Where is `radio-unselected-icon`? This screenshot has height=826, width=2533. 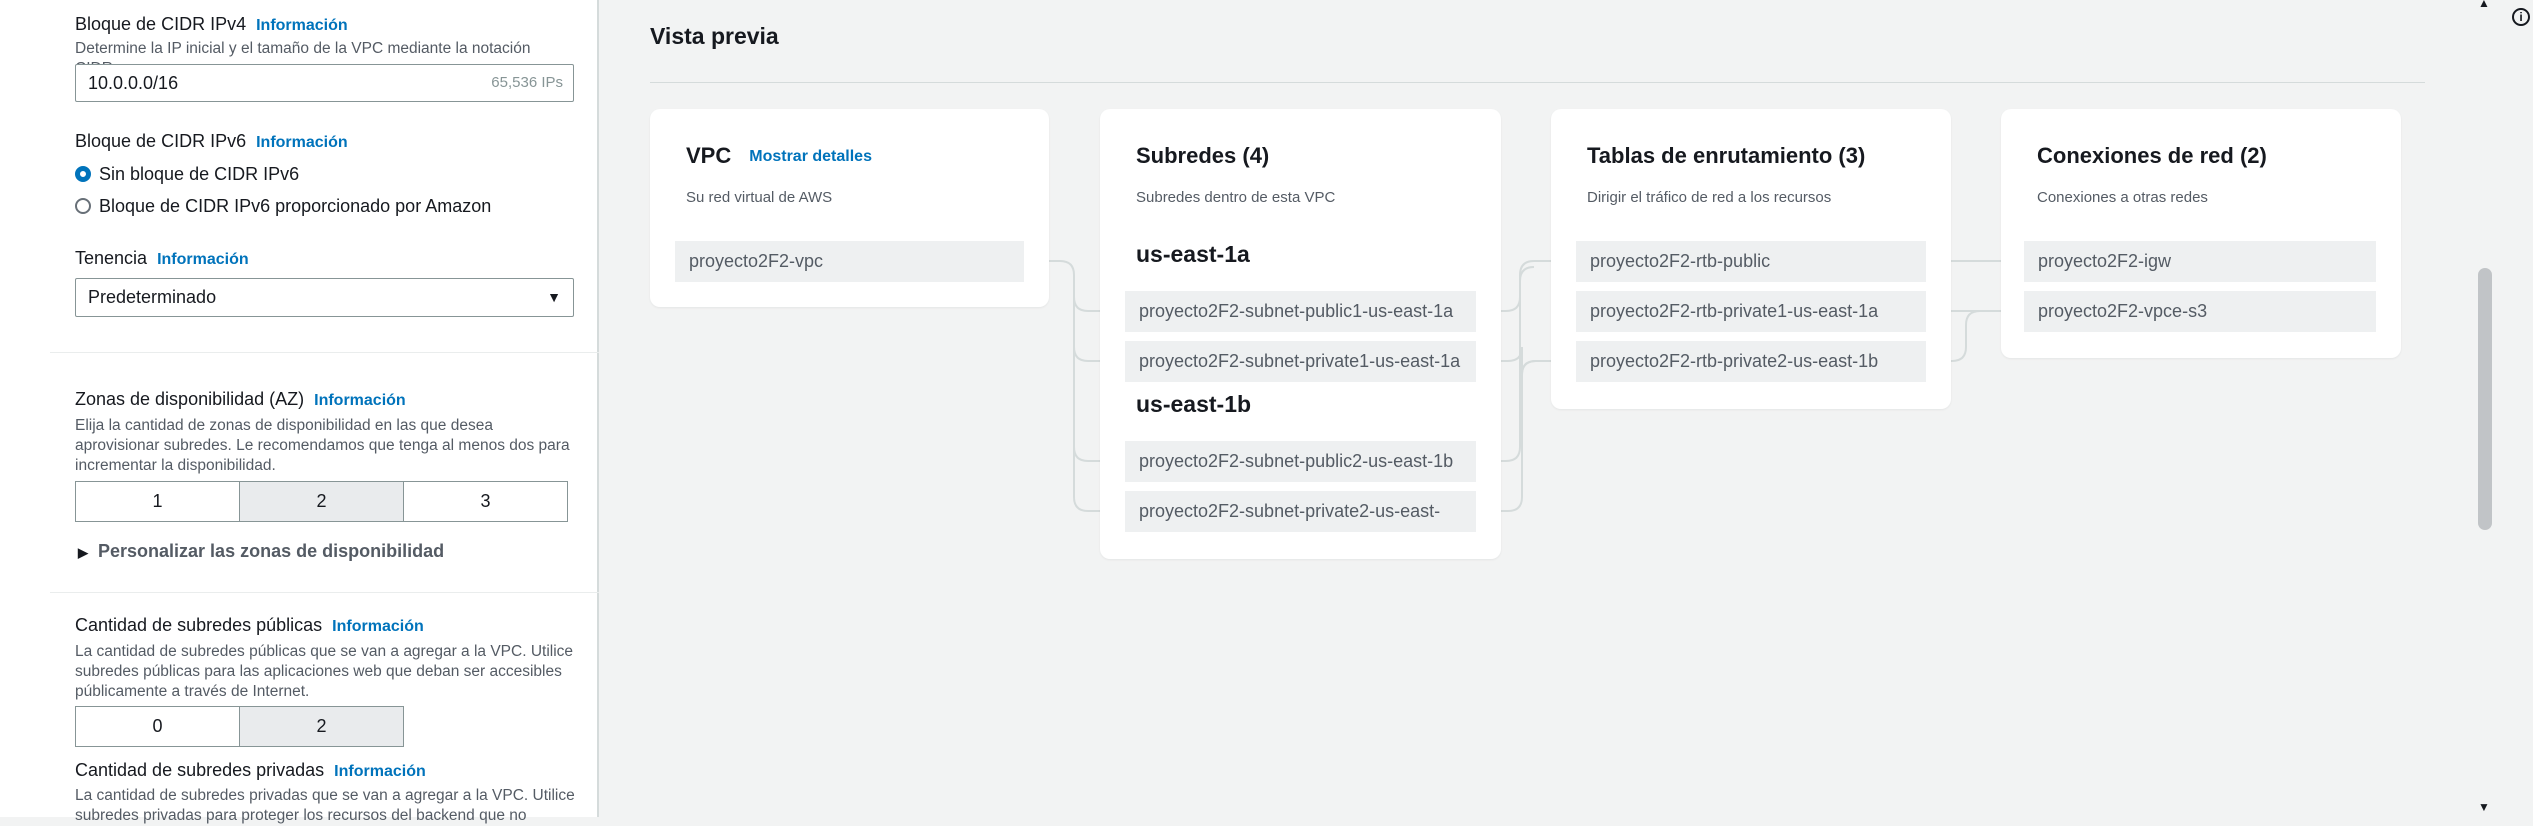
radio-unselected-icon is located at coordinates (83, 205).